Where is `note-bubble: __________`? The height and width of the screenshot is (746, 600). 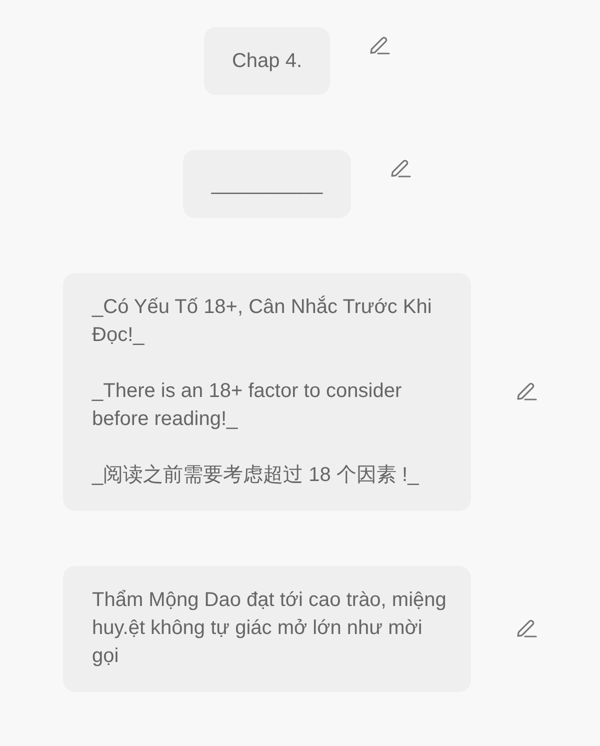 note-bubble: __________ is located at coordinates (267, 184).